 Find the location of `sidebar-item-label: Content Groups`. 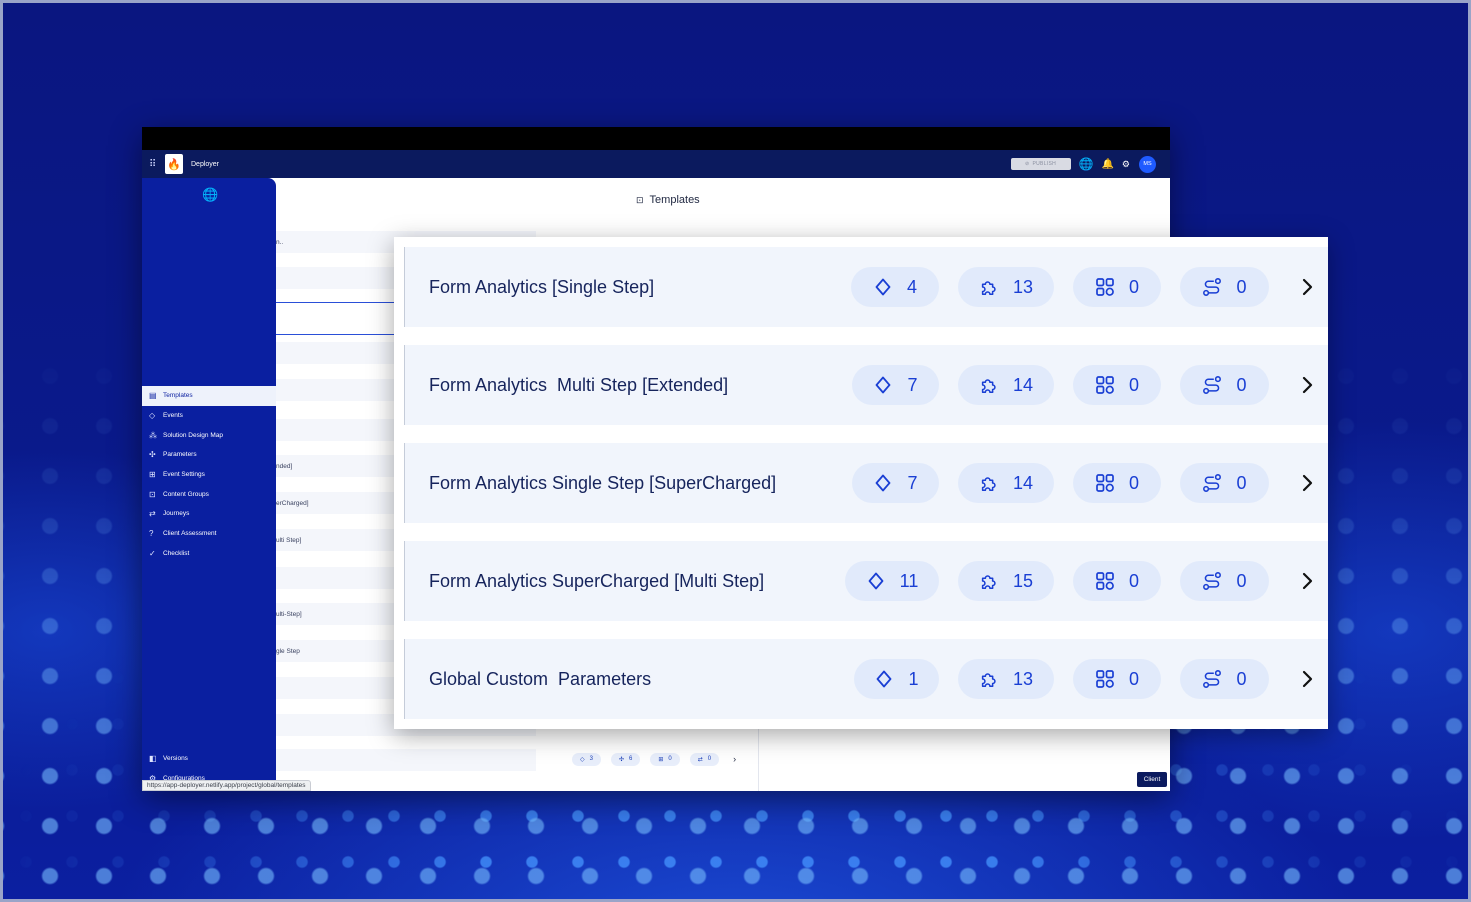

sidebar-item-label: Content Groups is located at coordinates (186, 494).